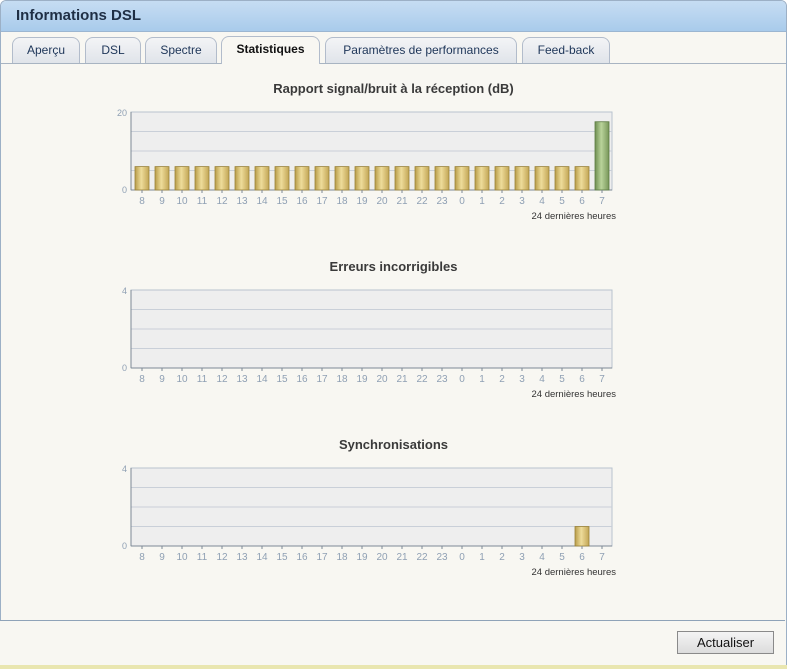  What do you see at coordinates (270, 50) in the screenshot?
I see `tab-statistiques: Statistiques` at bounding box center [270, 50].